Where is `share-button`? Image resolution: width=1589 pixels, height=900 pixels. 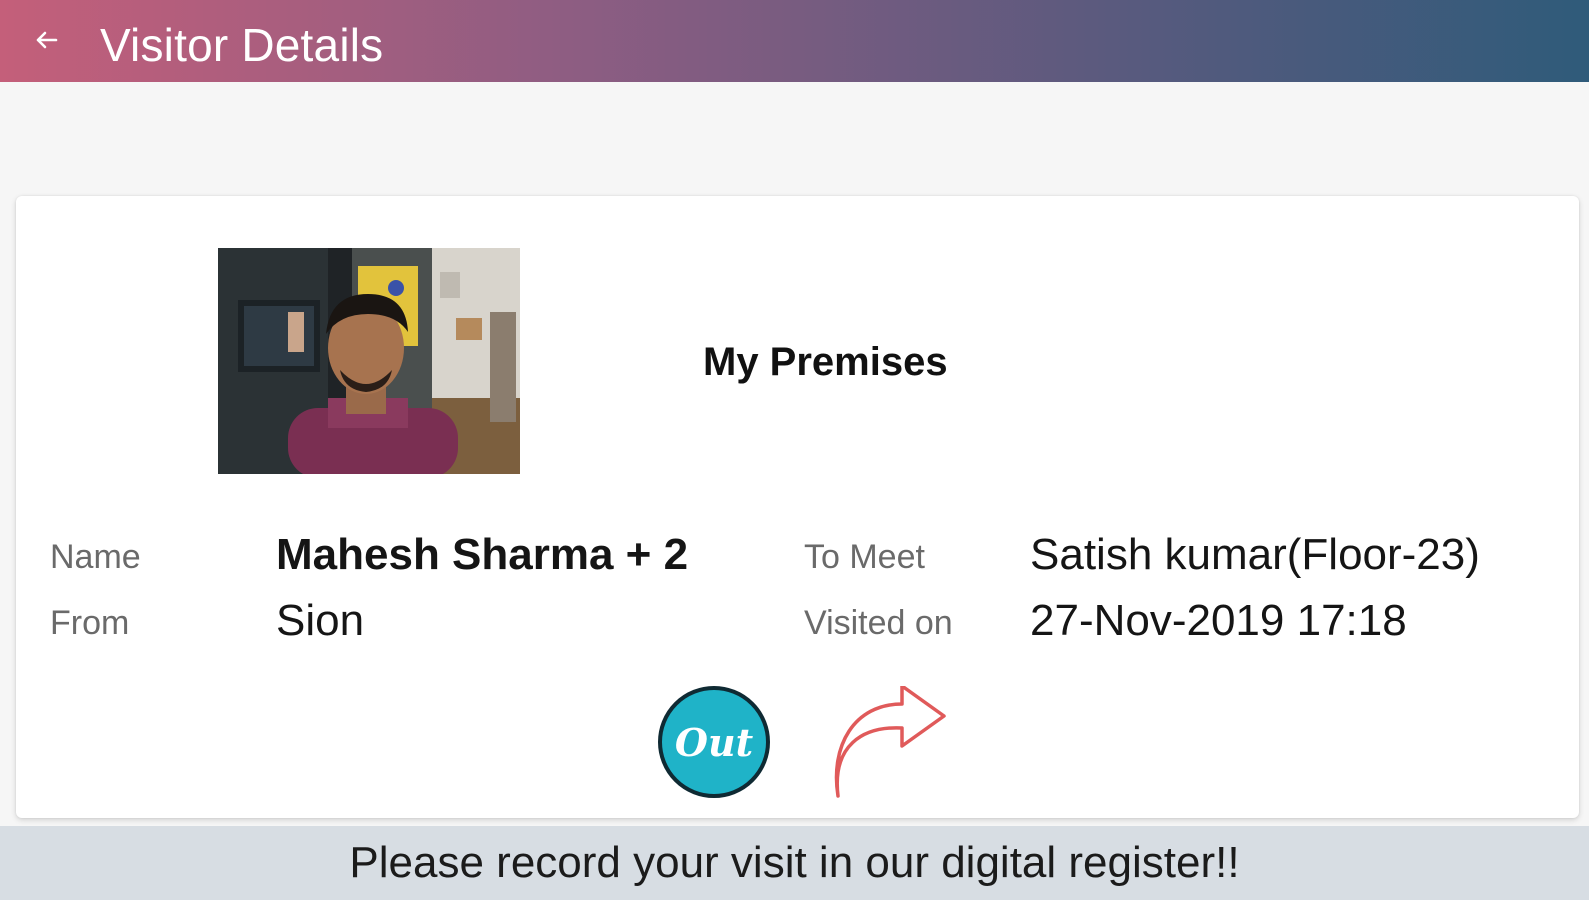
share-button is located at coordinates (892, 743).